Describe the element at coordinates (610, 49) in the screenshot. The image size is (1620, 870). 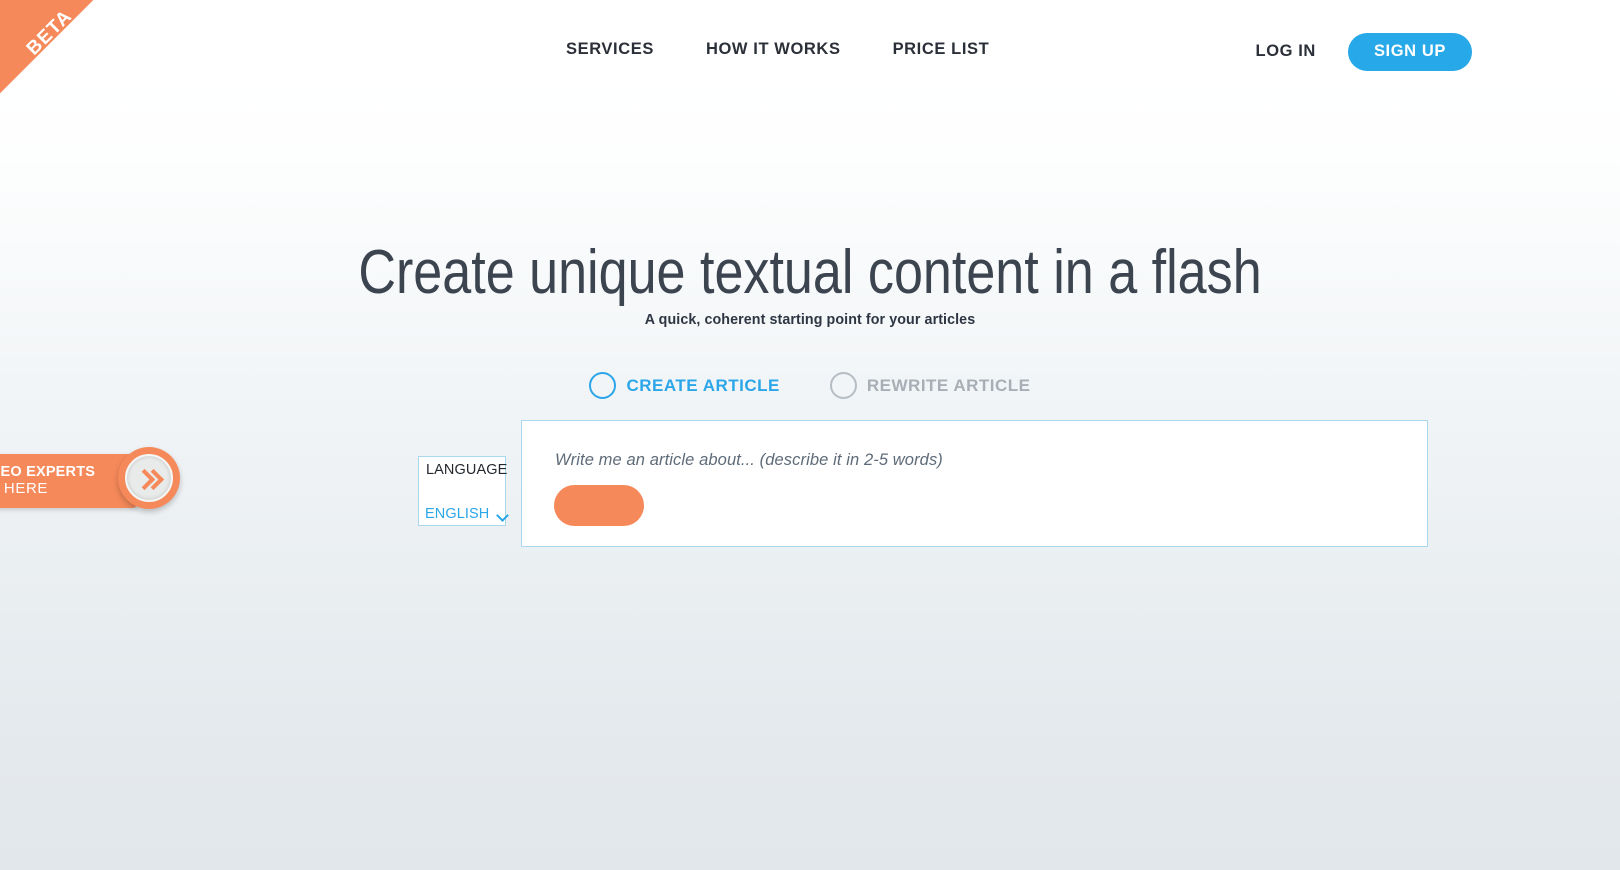
I see `nav-link-services: SERVICES` at that location.